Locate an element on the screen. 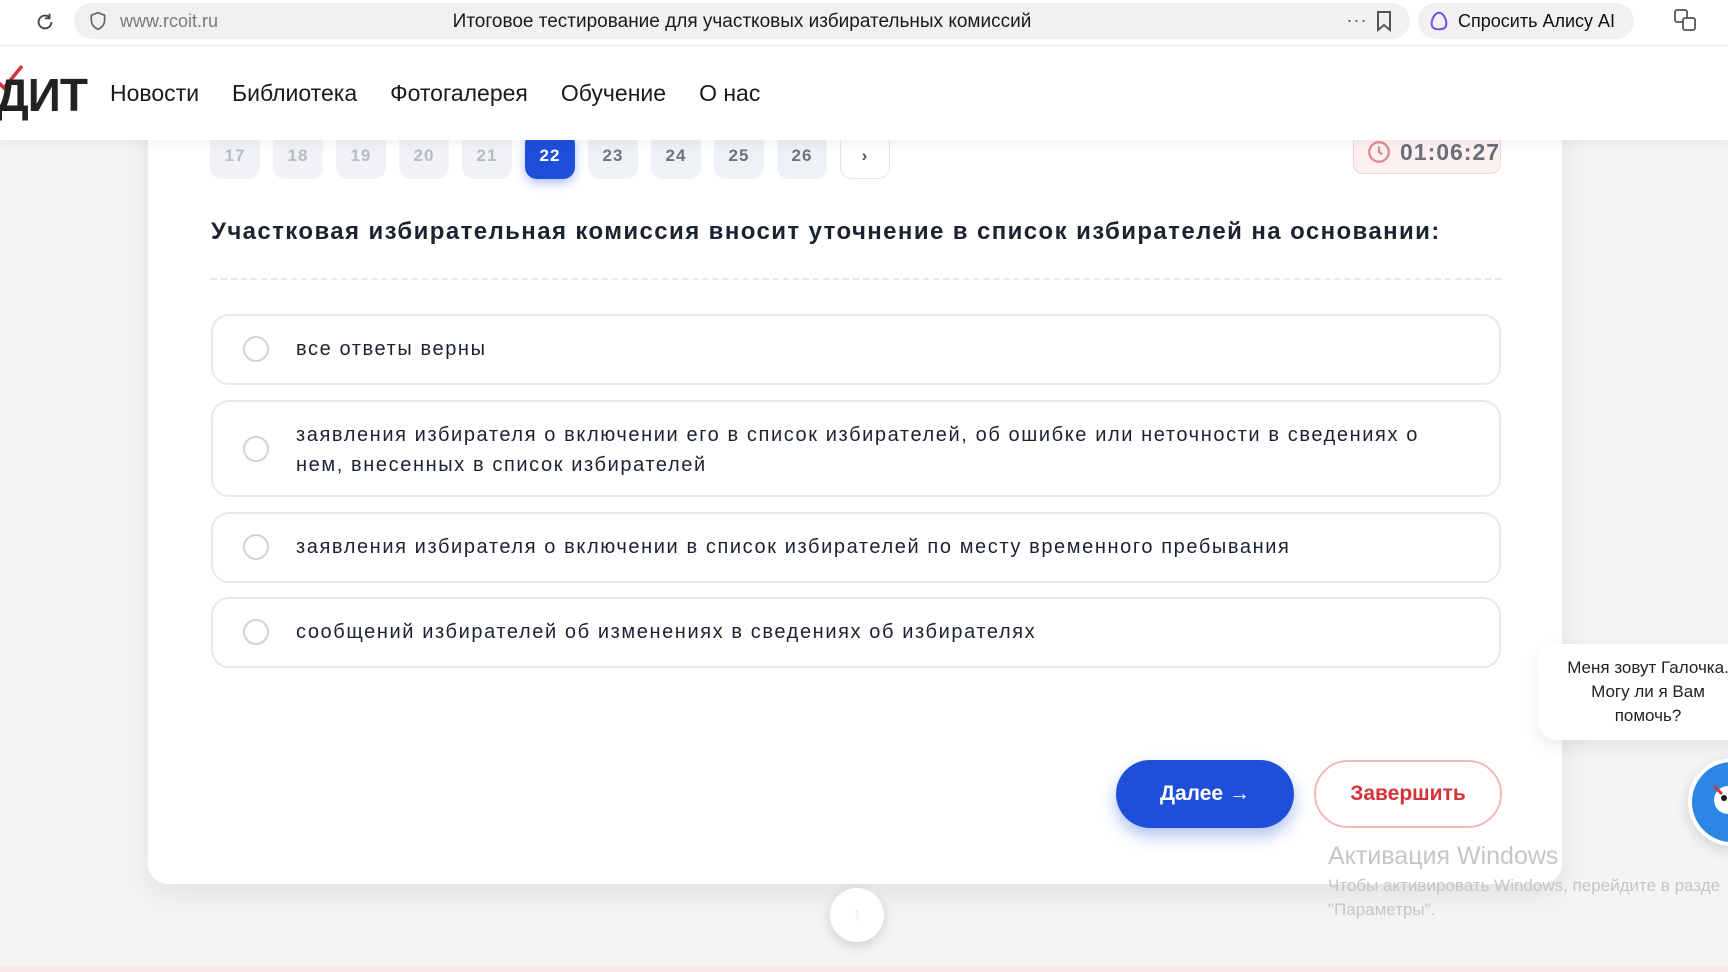  finish-button: Завершить is located at coordinates (1408, 794).